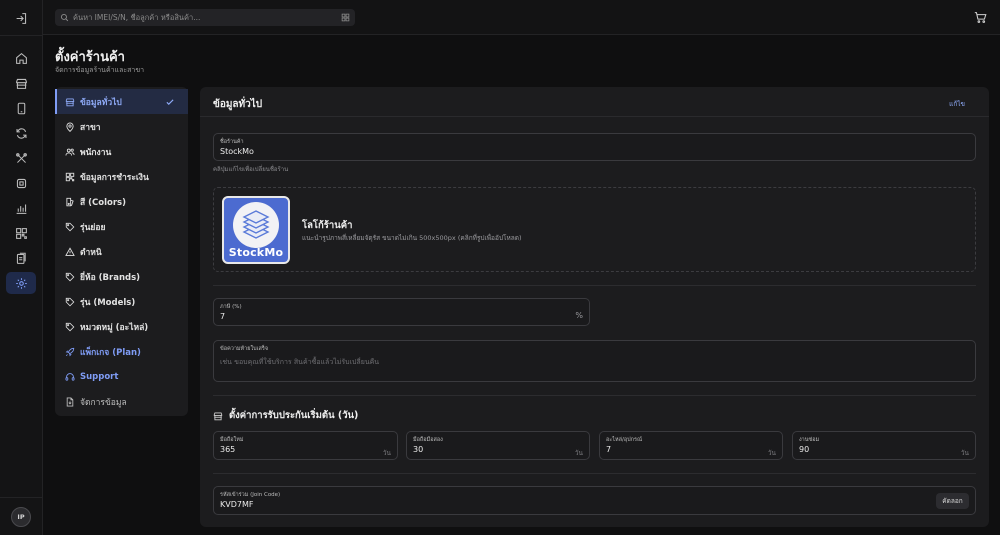  I want to click on warranty-new-phone-field: มือถือใหม่ 365 วัน, so click(305, 445).